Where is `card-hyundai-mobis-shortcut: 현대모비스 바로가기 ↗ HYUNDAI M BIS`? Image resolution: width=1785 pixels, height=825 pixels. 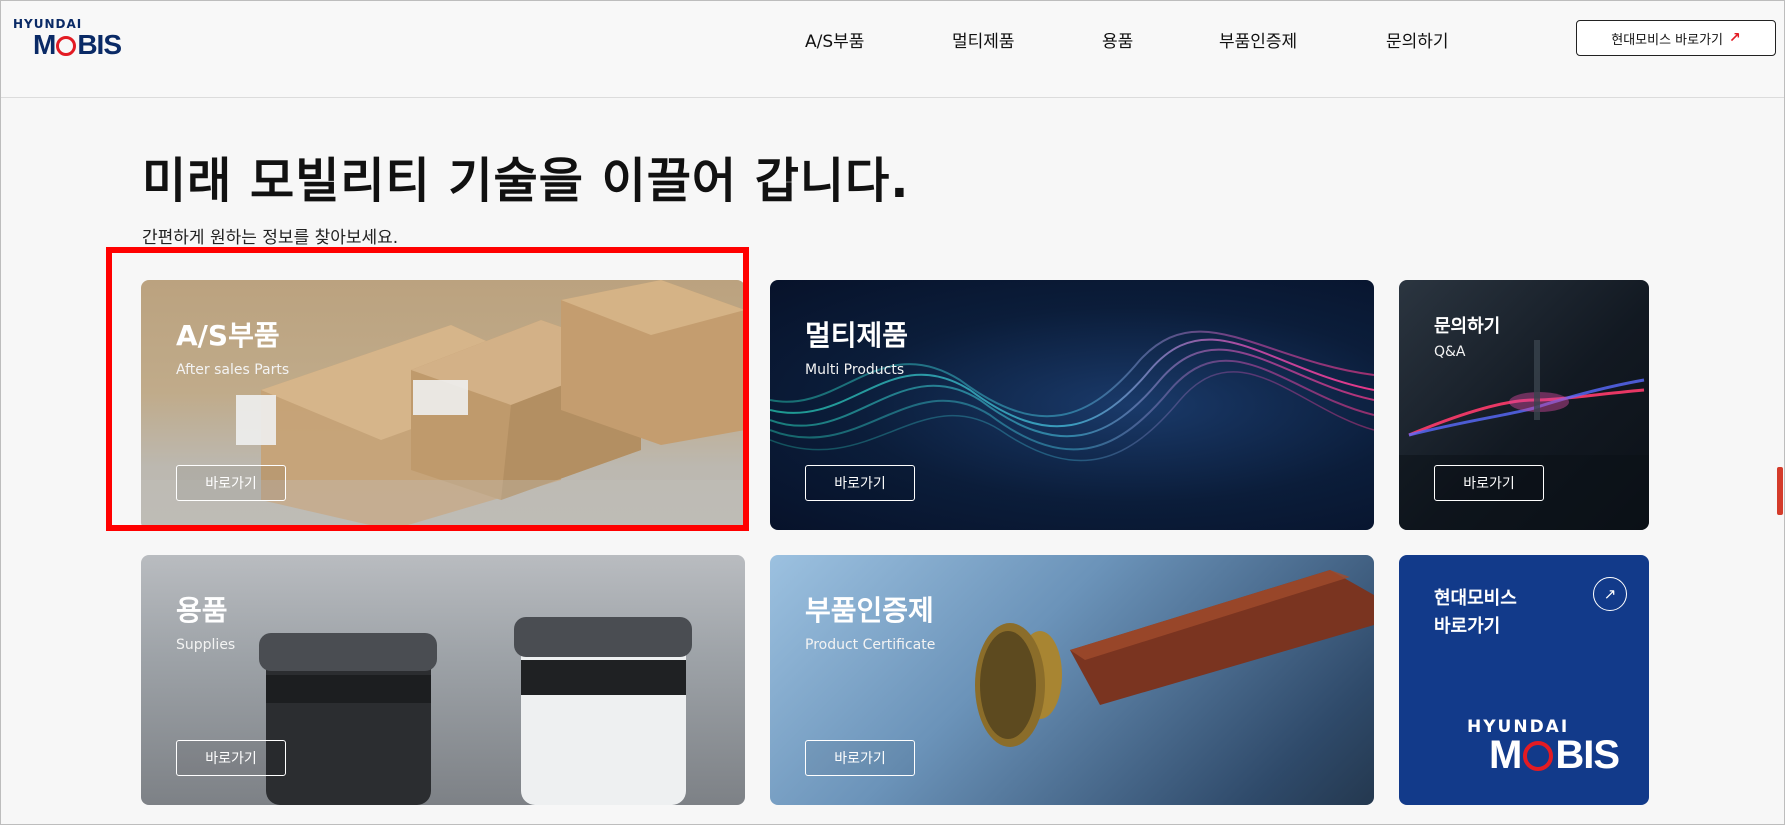 card-hyundai-mobis-shortcut: 현대모비스 바로가기 ↗ HYUNDAI M BIS is located at coordinates (1524, 680).